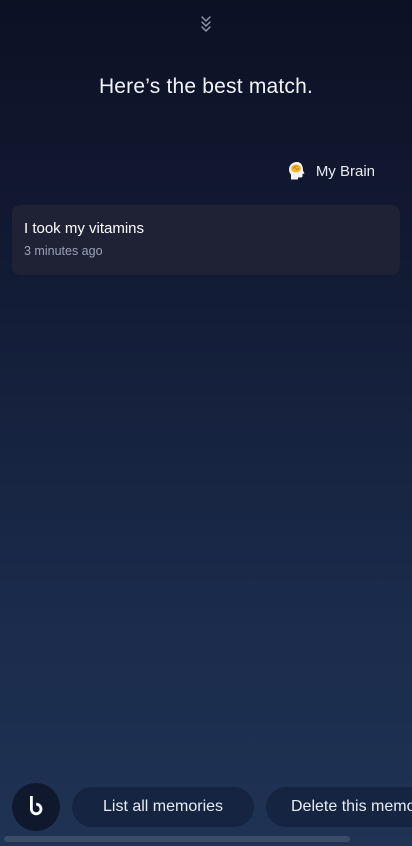 The height and width of the screenshot is (846, 412). What do you see at coordinates (163, 807) in the screenshot?
I see `list-all-memories-chip: List all memories` at bounding box center [163, 807].